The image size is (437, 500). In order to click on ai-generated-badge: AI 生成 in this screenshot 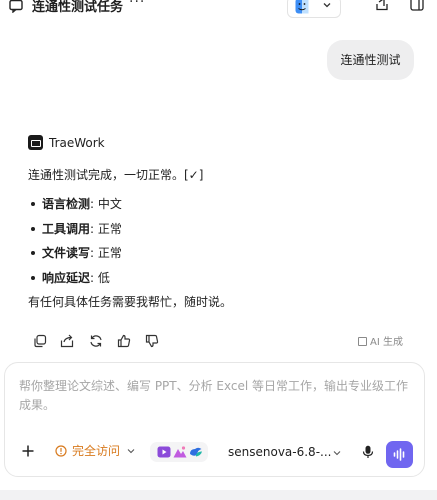, I will do `click(380, 340)`.